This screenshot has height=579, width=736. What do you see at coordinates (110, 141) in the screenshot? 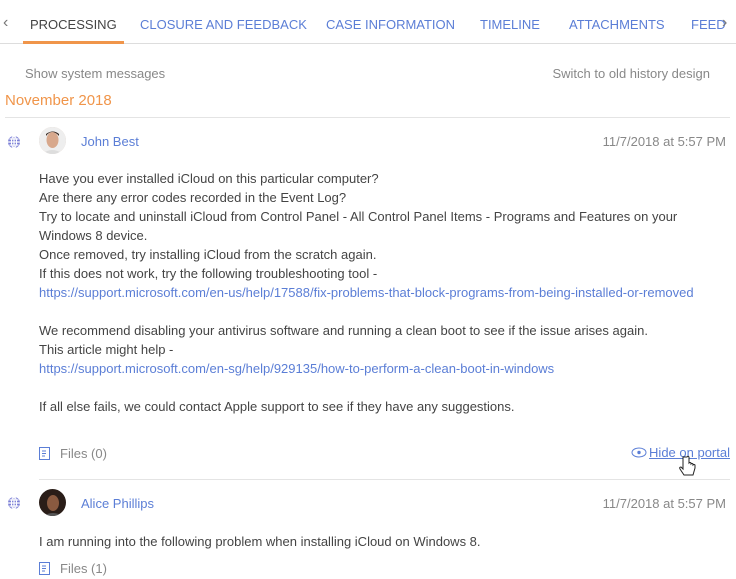
I see `author-link: John Best` at bounding box center [110, 141].